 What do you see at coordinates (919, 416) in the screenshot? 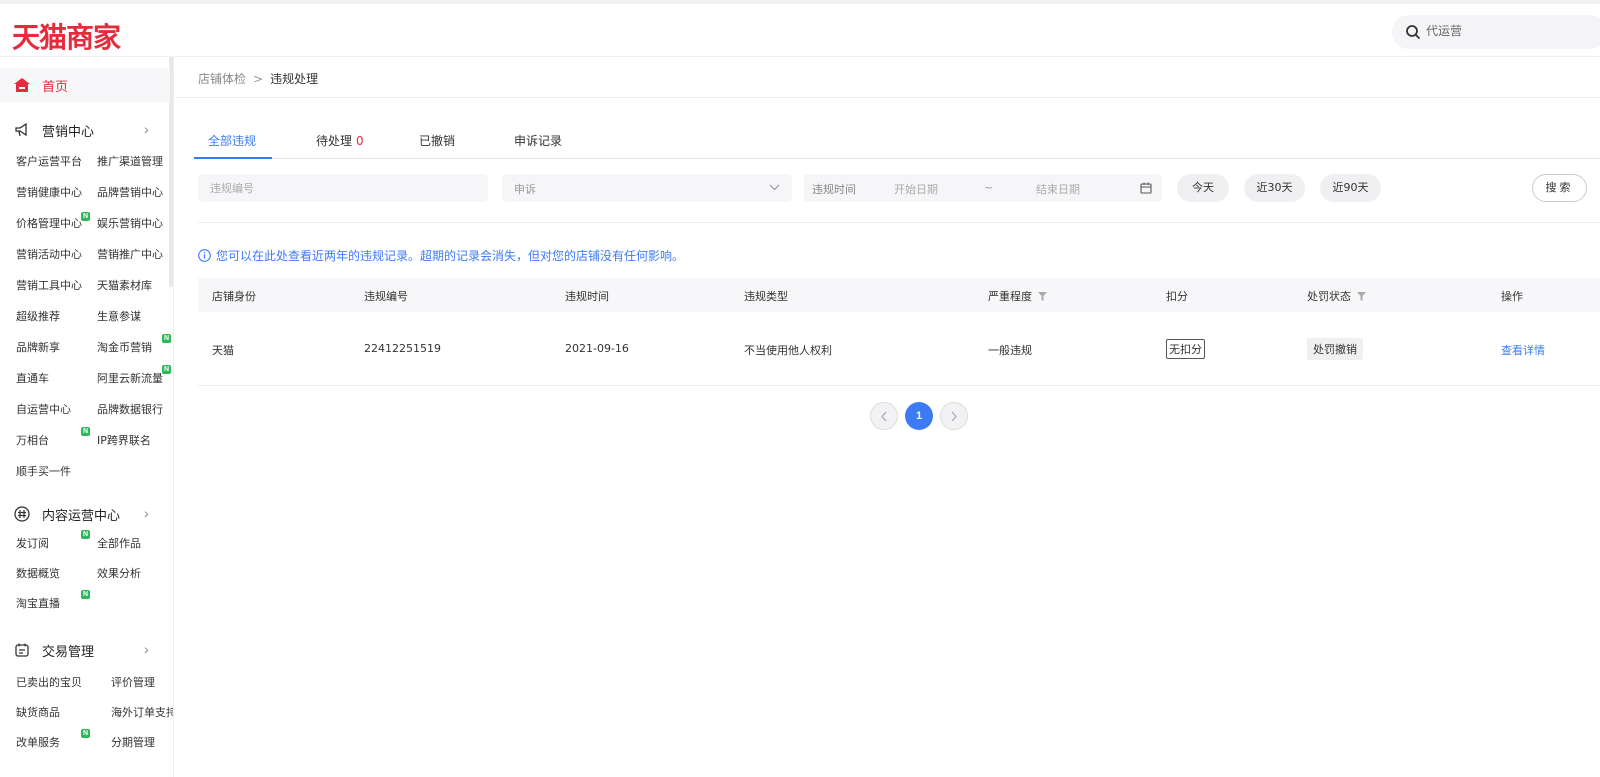
I see `page-number-current: 1` at bounding box center [919, 416].